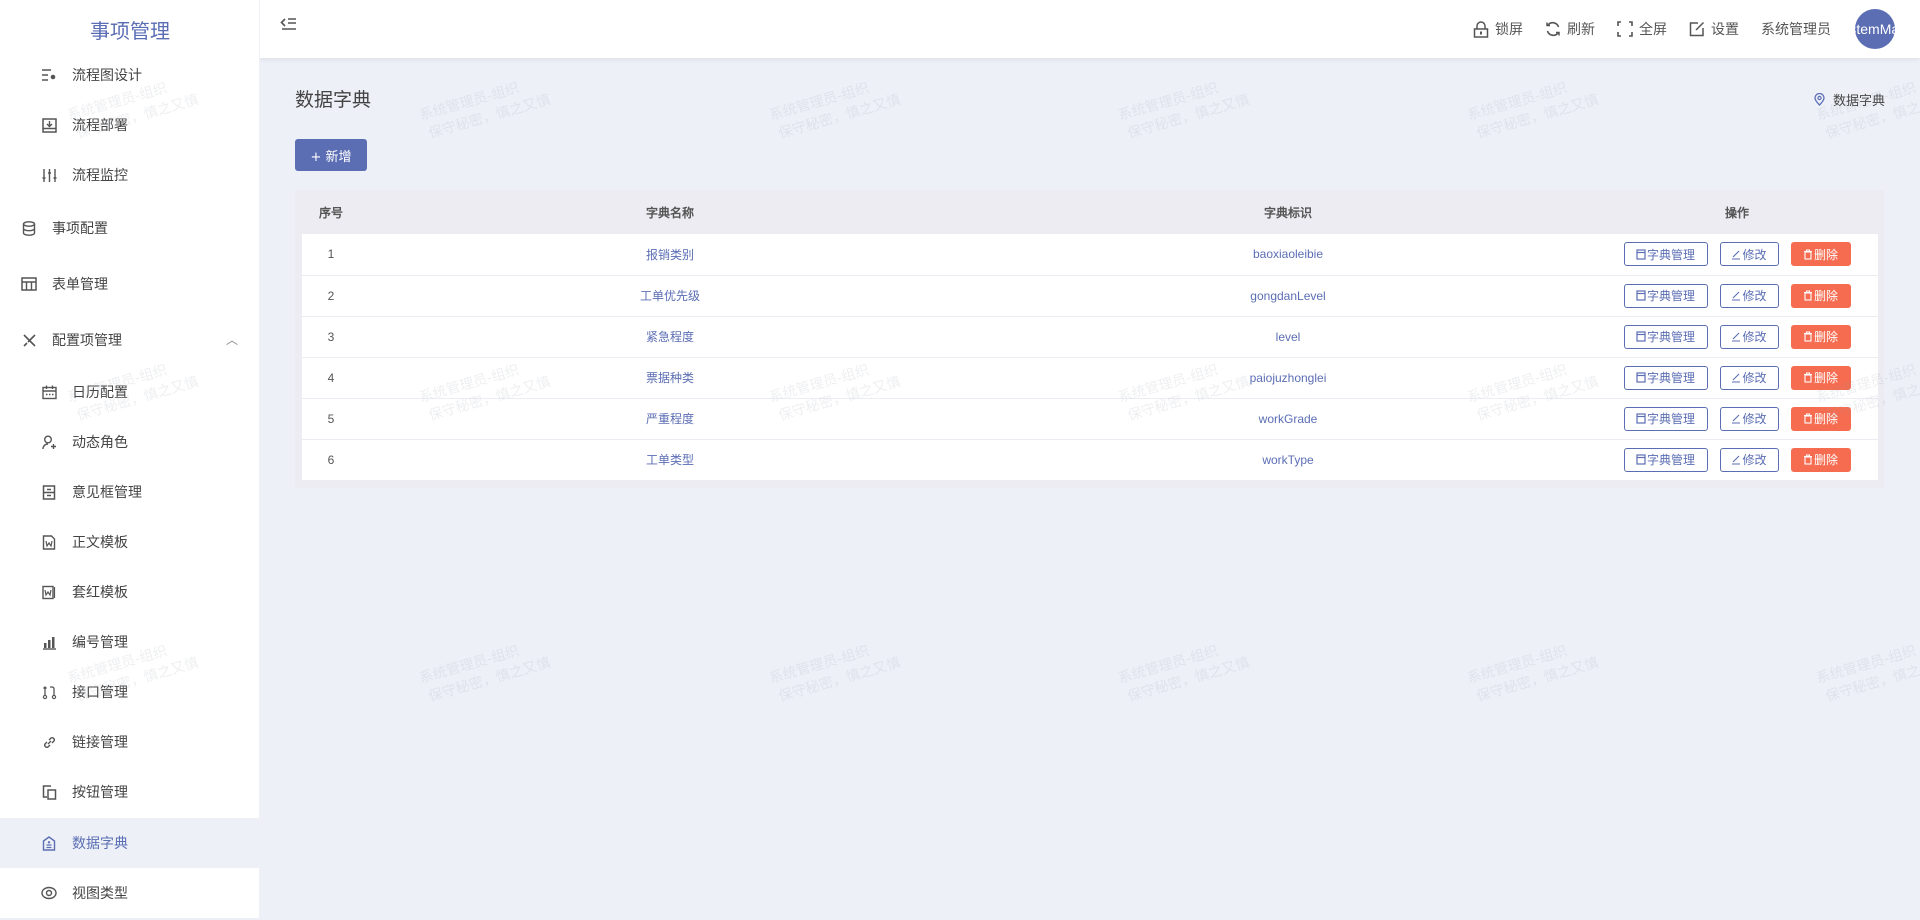 Image resolution: width=1920 pixels, height=920 pixels. I want to click on username-label: 系统管理员, so click(1796, 30).